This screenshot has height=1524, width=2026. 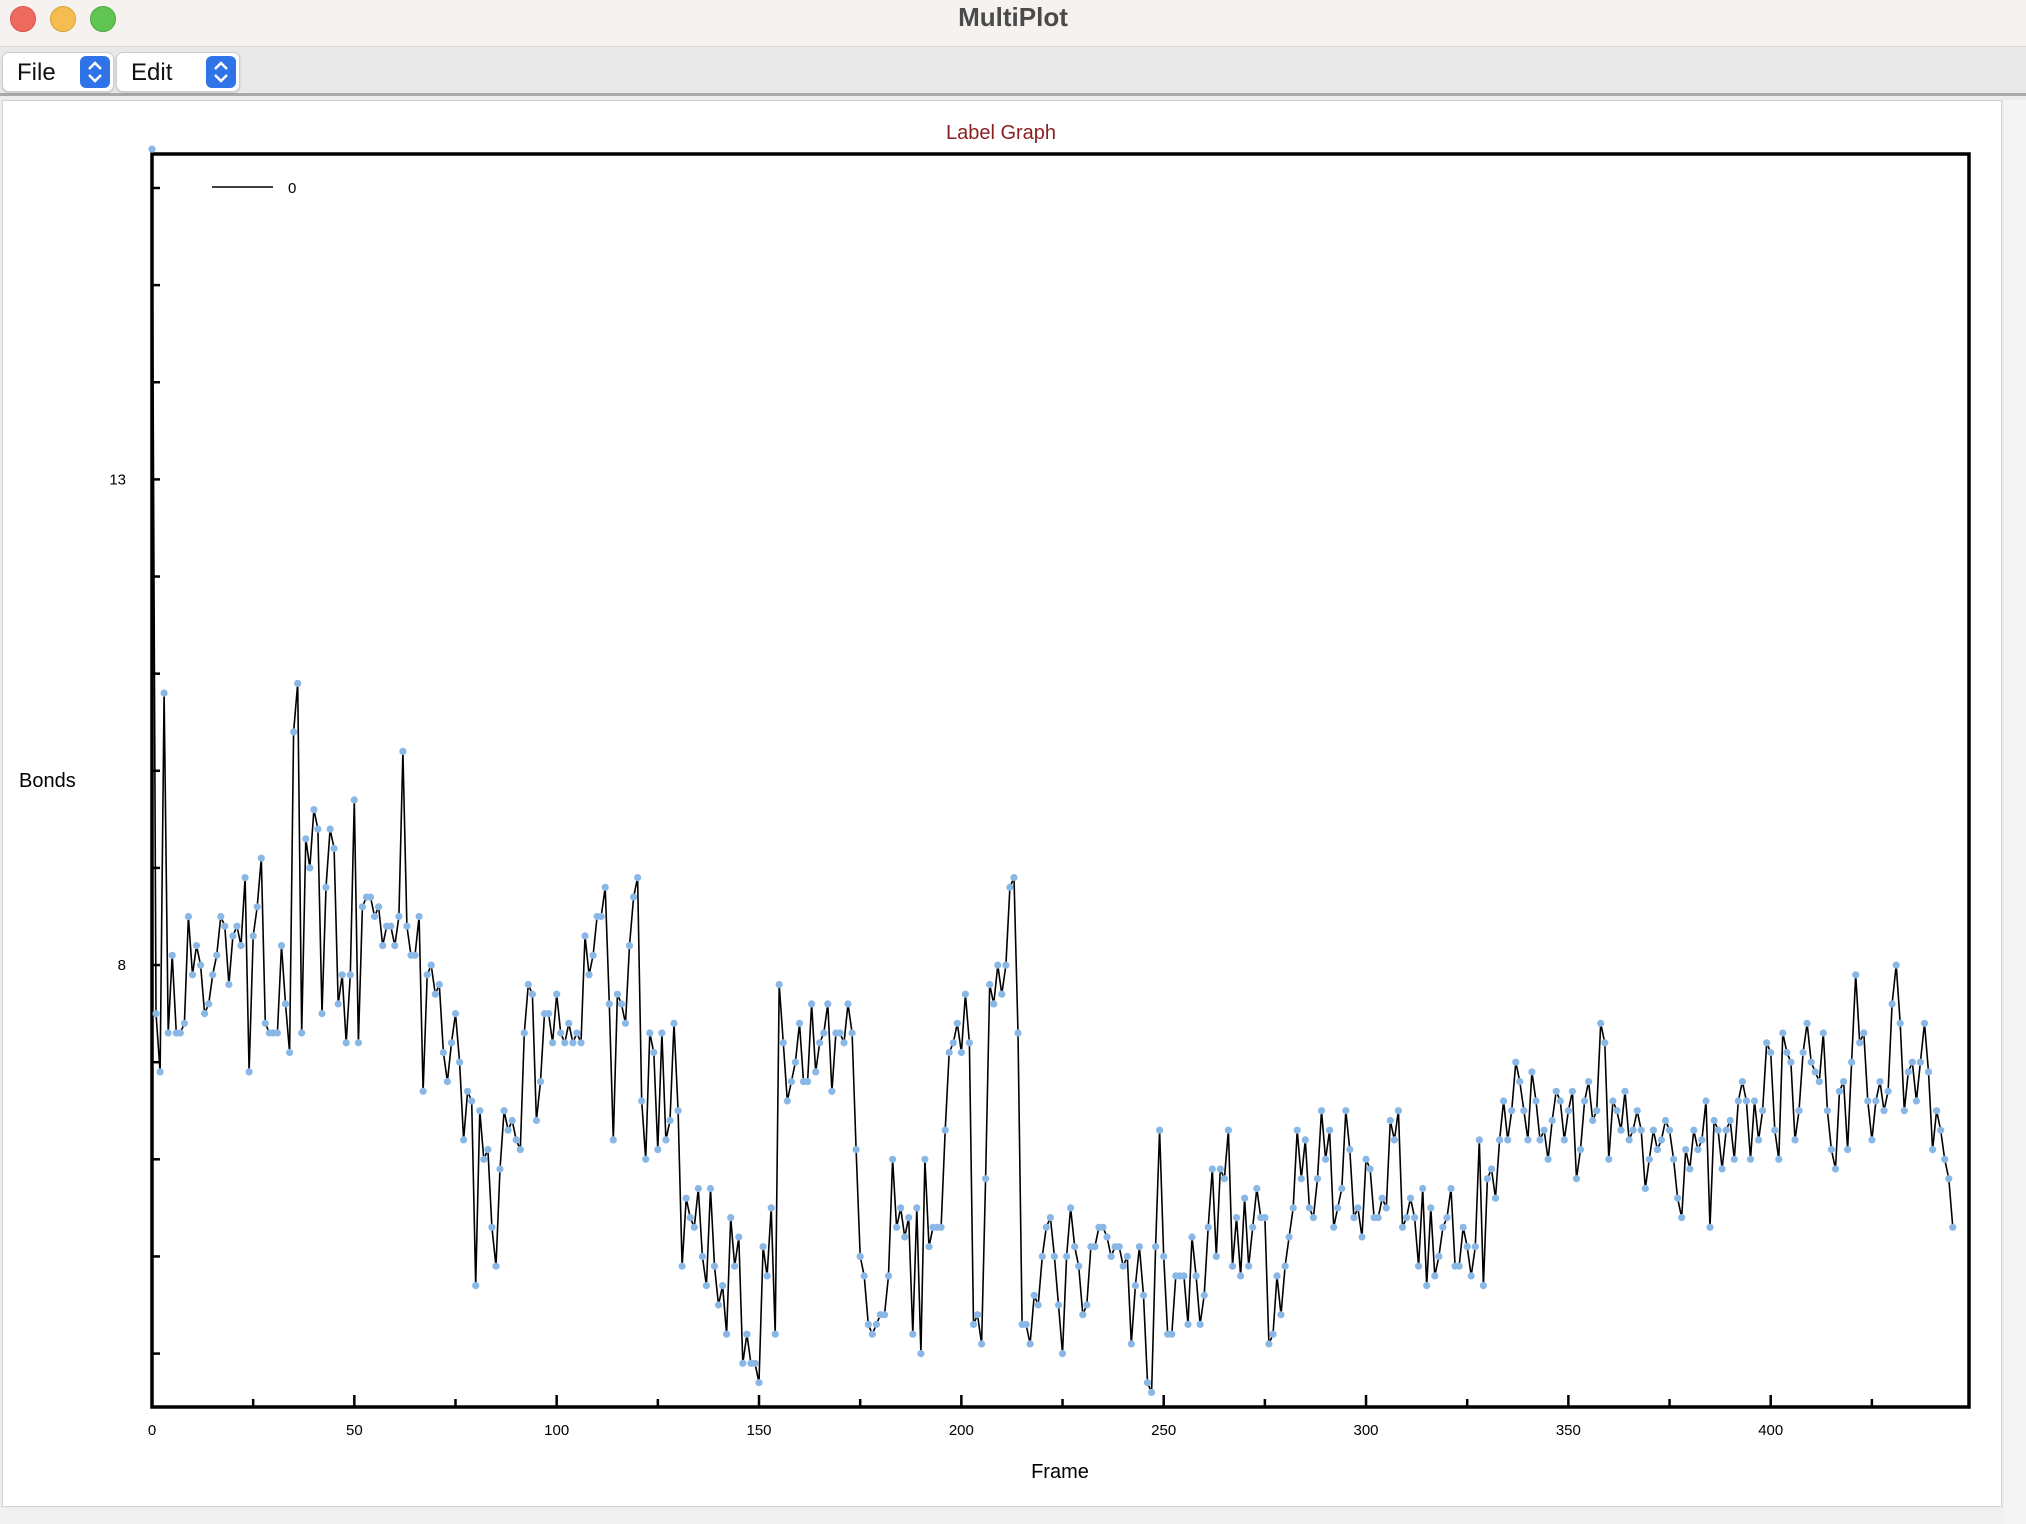 I want to click on menu-toolbar: File Edit, so click(x=1013, y=71).